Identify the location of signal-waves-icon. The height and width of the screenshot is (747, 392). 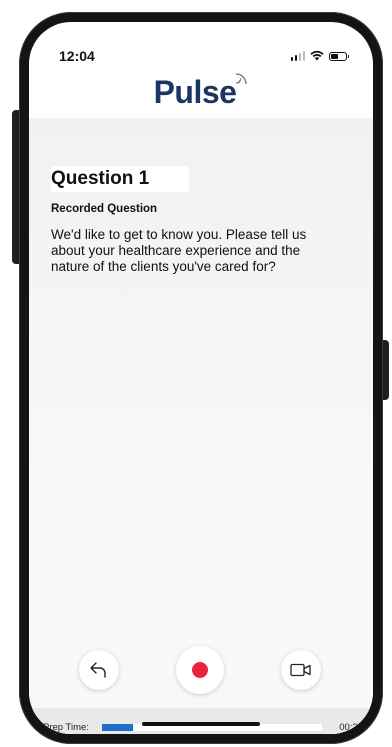
(242, 79).